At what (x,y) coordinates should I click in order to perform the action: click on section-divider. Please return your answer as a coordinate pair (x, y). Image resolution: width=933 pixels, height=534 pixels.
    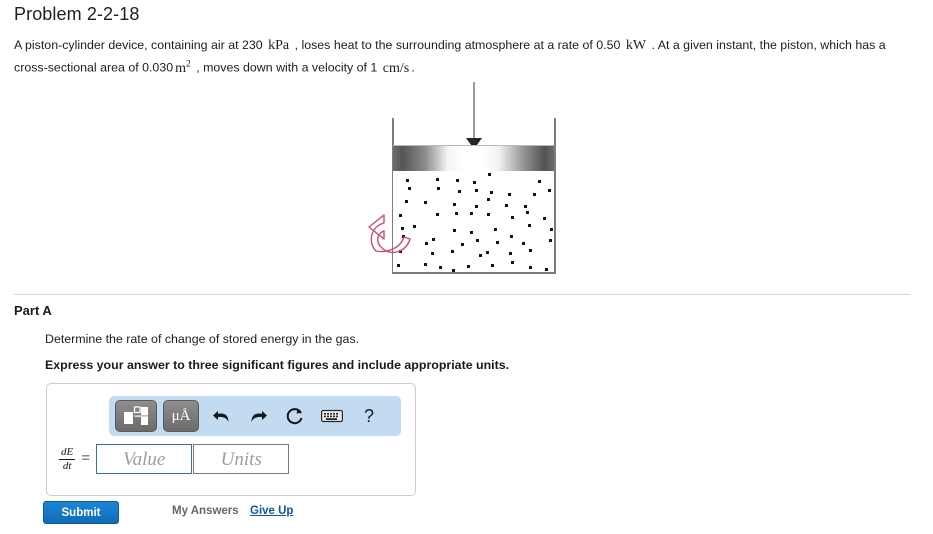
    Looking at the image, I should click on (462, 294).